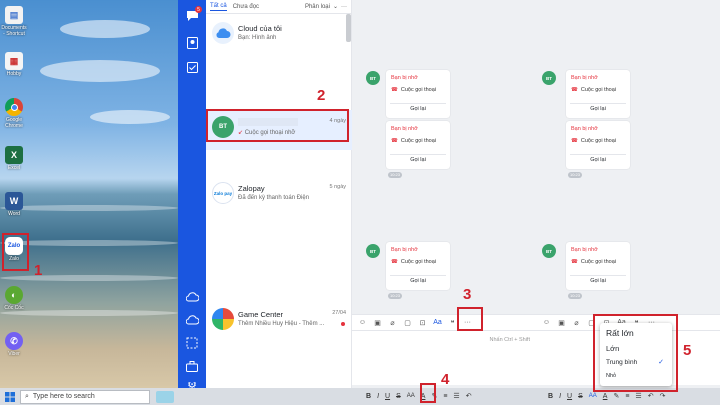  I want to click on classify-dropdown: Phân loại ⌄ ···, so click(326, 7).